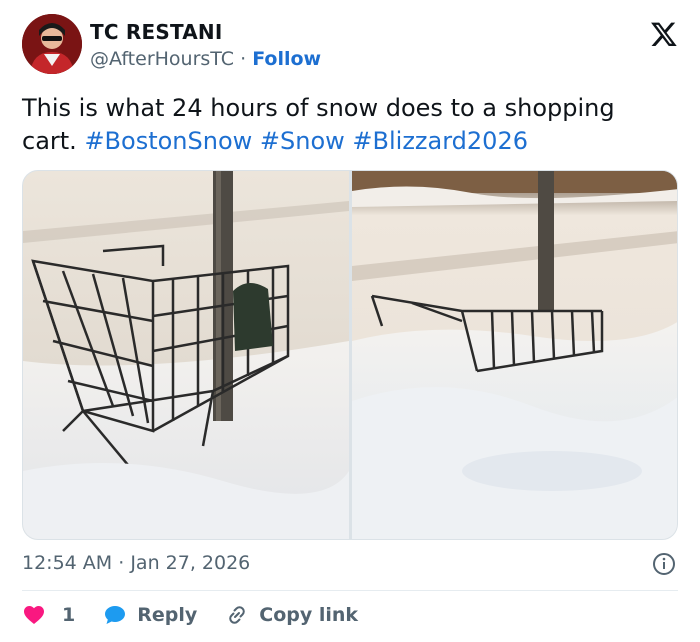 The width and height of the screenshot is (700, 642). What do you see at coordinates (440, 141) in the screenshot?
I see `hashtag-blizzard2026: #Blizzard2026` at bounding box center [440, 141].